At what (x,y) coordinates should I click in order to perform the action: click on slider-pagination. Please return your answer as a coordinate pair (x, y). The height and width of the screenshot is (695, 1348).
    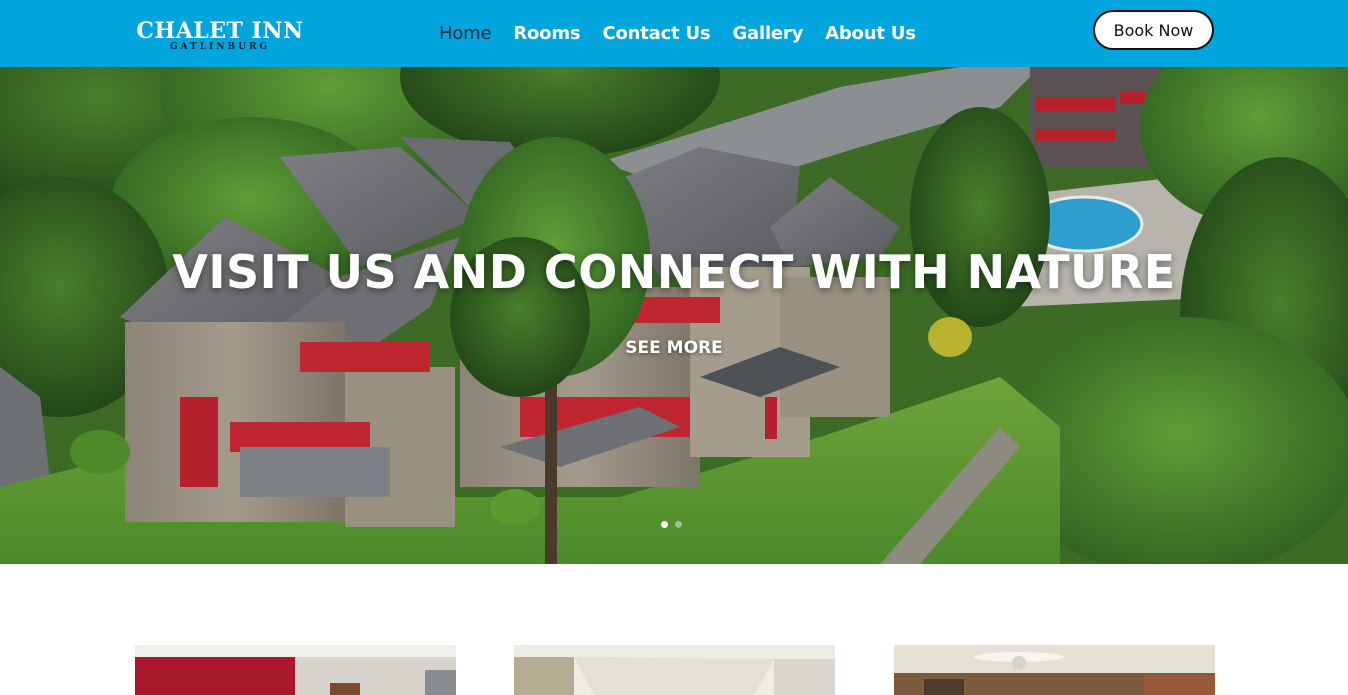
    Looking at the image, I should click on (671, 524).